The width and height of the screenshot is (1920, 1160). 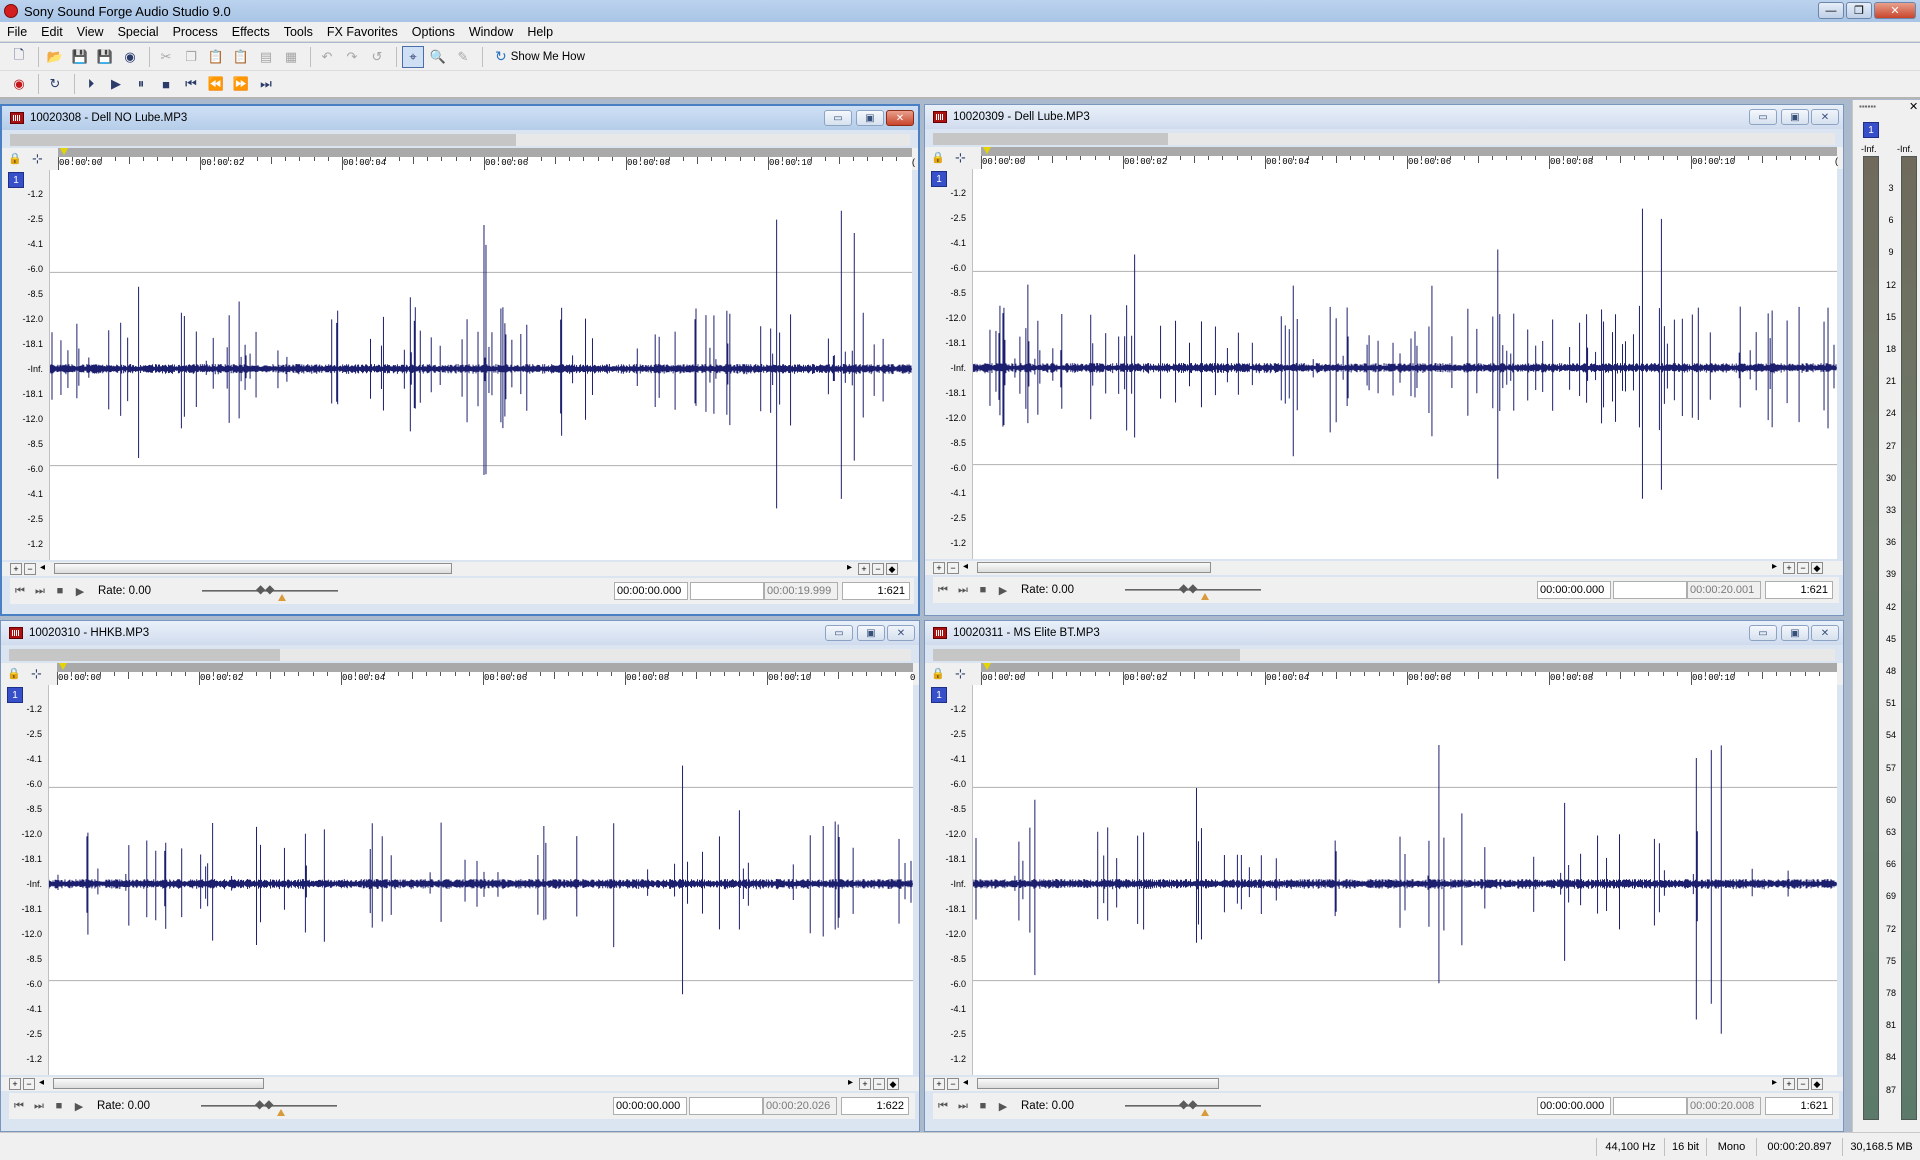 I want to click on menu-window: Window, so click(x=491, y=32).